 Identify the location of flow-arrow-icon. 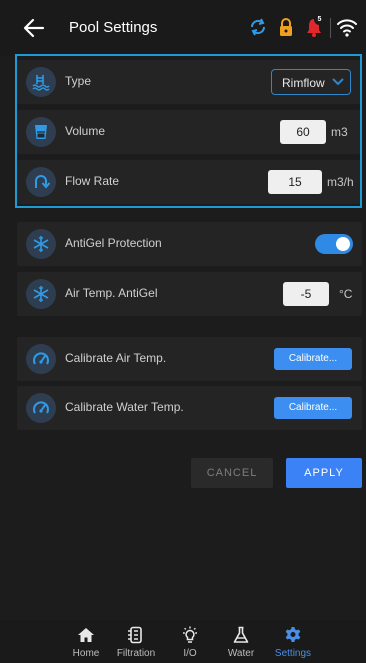
(42, 182).